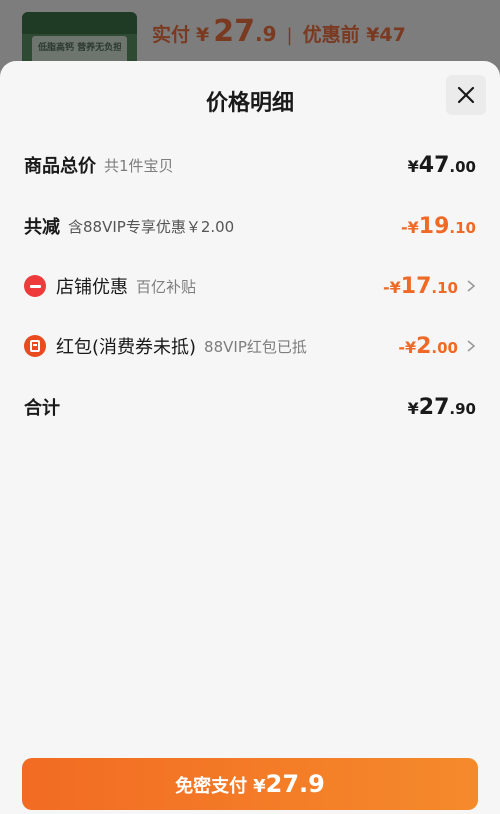 This screenshot has width=500, height=814. I want to click on goods-total-amount: ¥ 47 .00, so click(441, 165).